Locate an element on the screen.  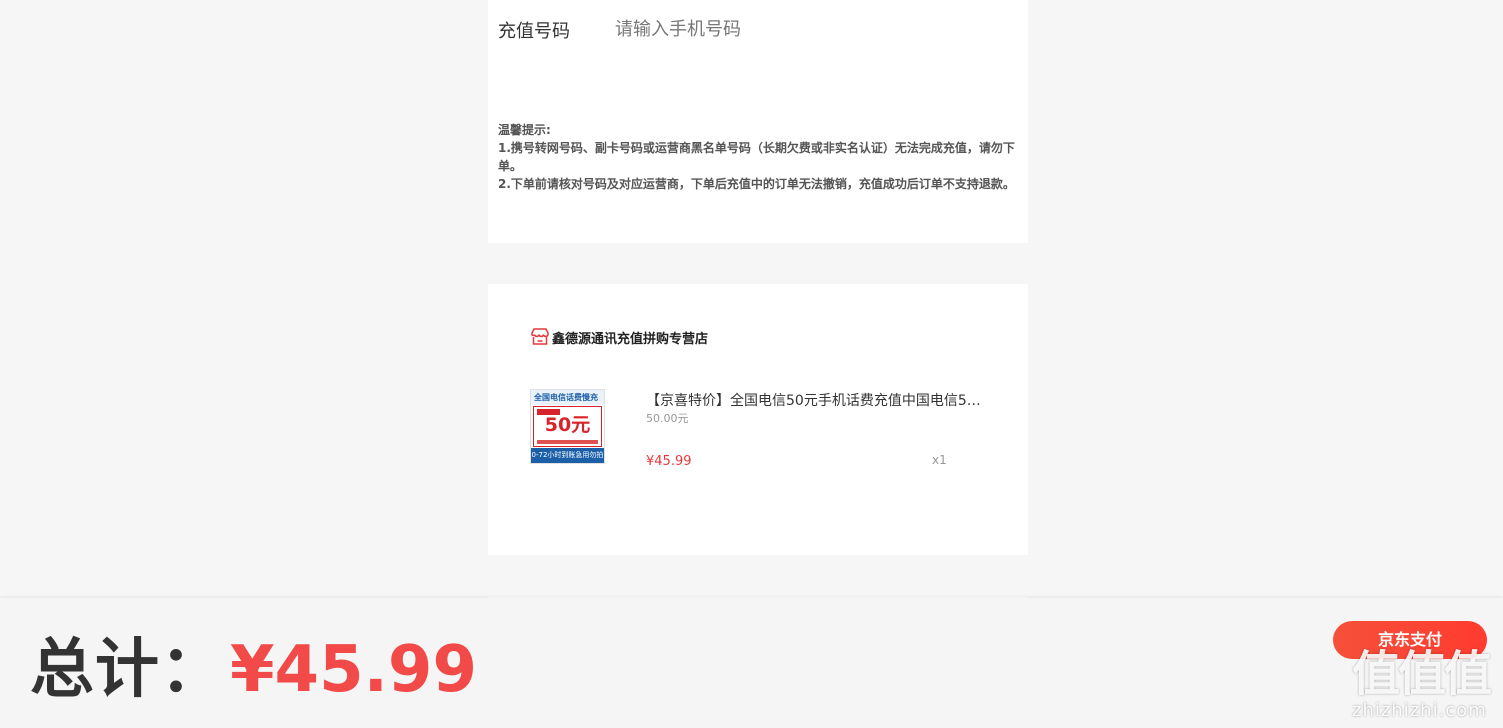
product-image-strip is located at coordinates (567, 442).